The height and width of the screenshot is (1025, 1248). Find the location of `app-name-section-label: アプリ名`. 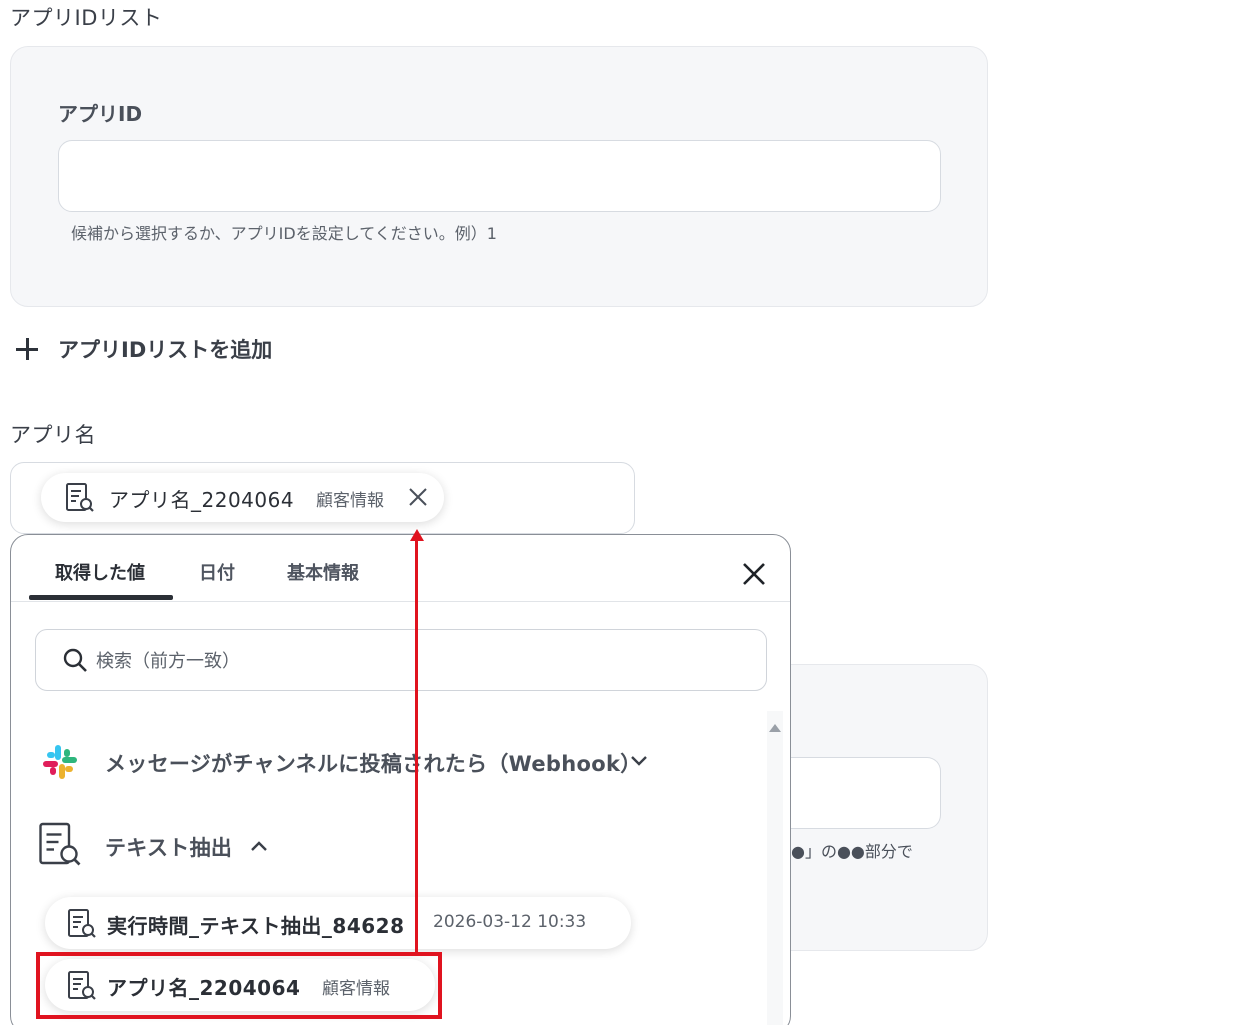

app-name-section-label: アプリ名 is located at coordinates (53, 435).